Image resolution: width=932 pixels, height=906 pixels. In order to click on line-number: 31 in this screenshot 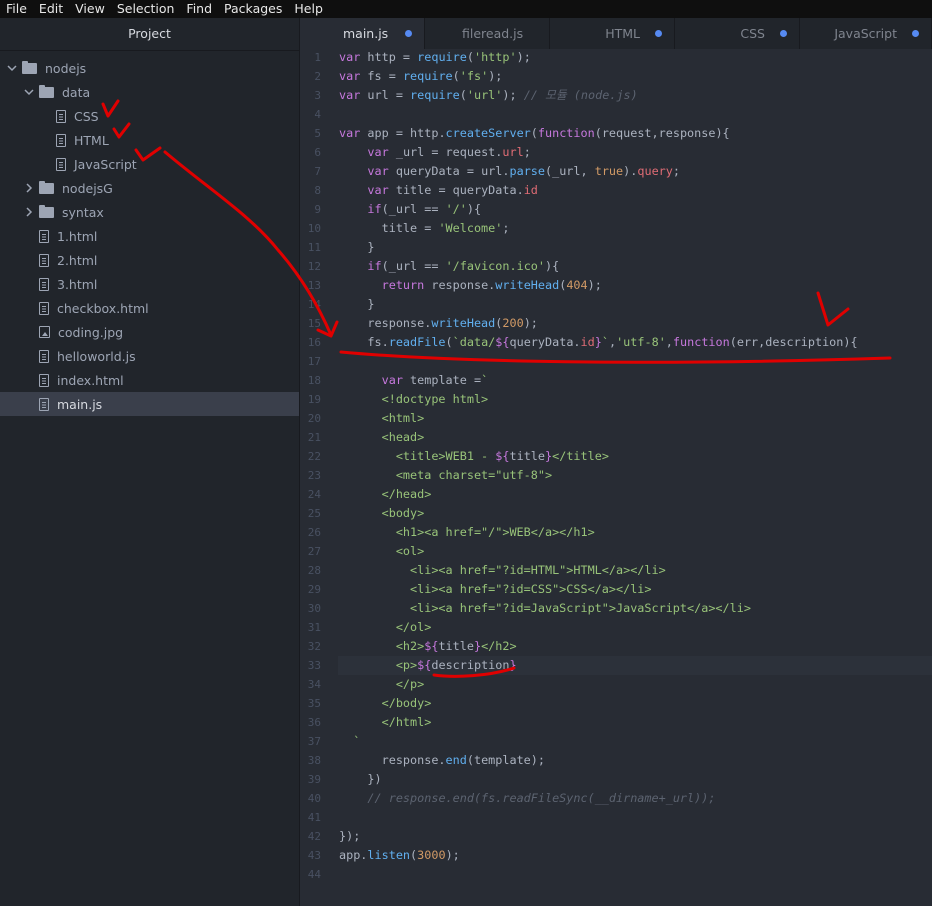, I will do `click(314, 627)`.